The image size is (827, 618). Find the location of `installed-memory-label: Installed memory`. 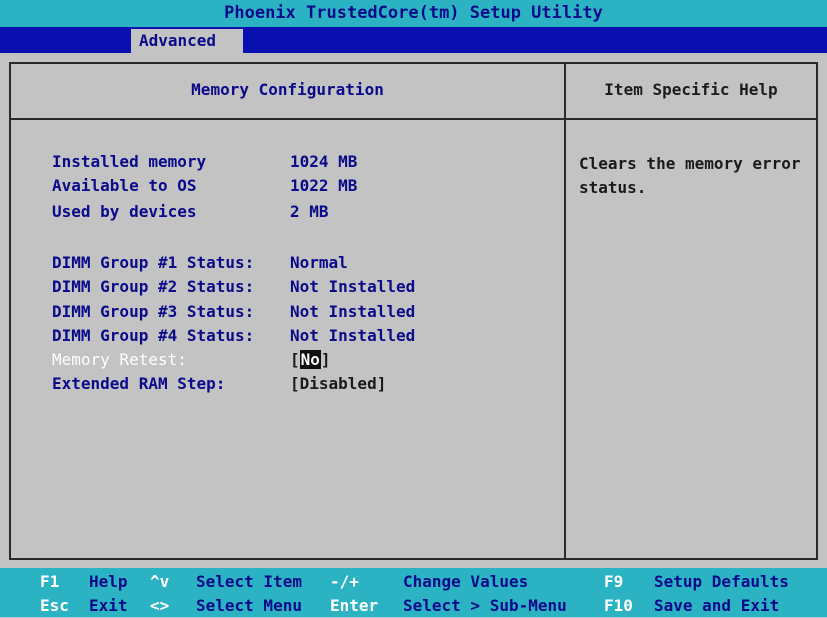

installed-memory-label: Installed memory is located at coordinates (129, 161).